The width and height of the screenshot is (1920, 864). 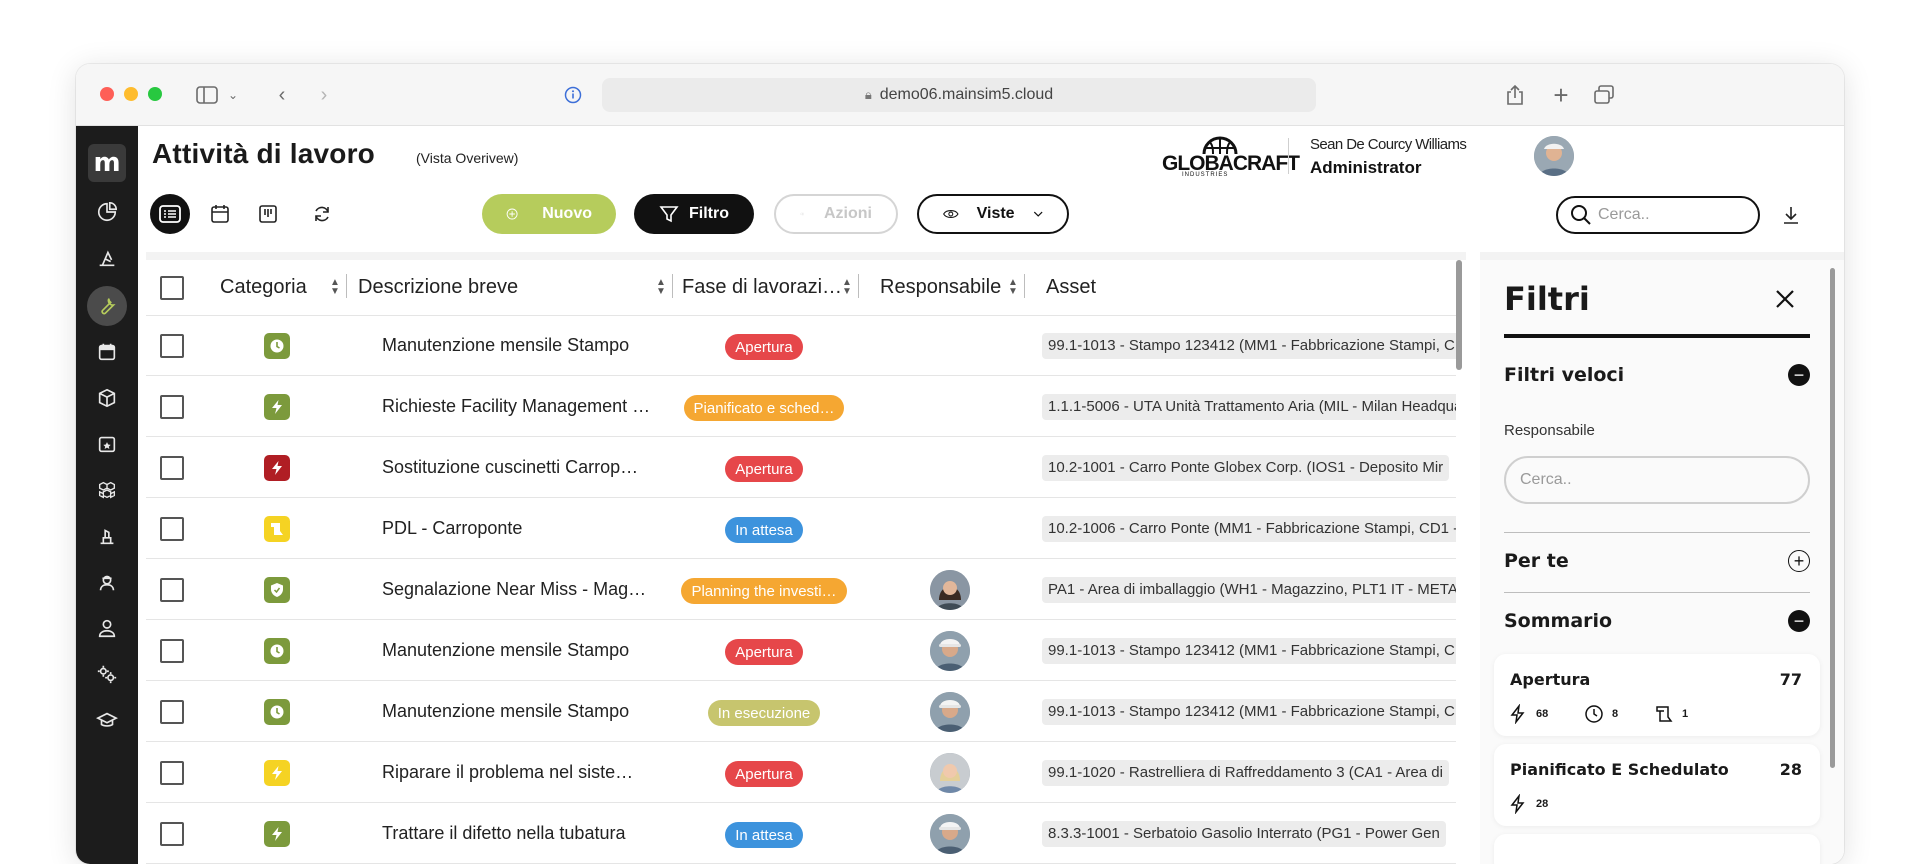 I want to click on new-button: Nuovo, so click(x=549, y=214).